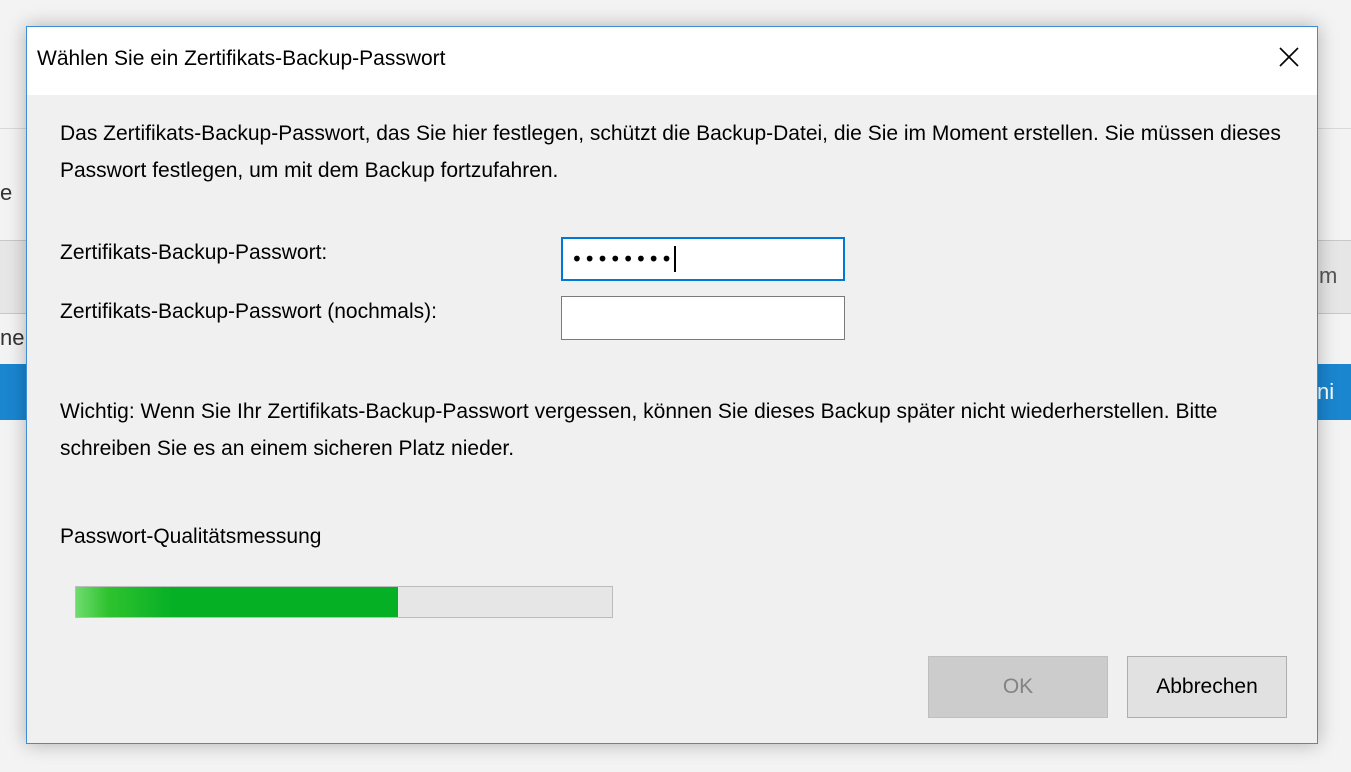 This screenshot has width=1351, height=772. What do you see at coordinates (1328, 275) in the screenshot?
I see `background-right-text: m` at bounding box center [1328, 275].